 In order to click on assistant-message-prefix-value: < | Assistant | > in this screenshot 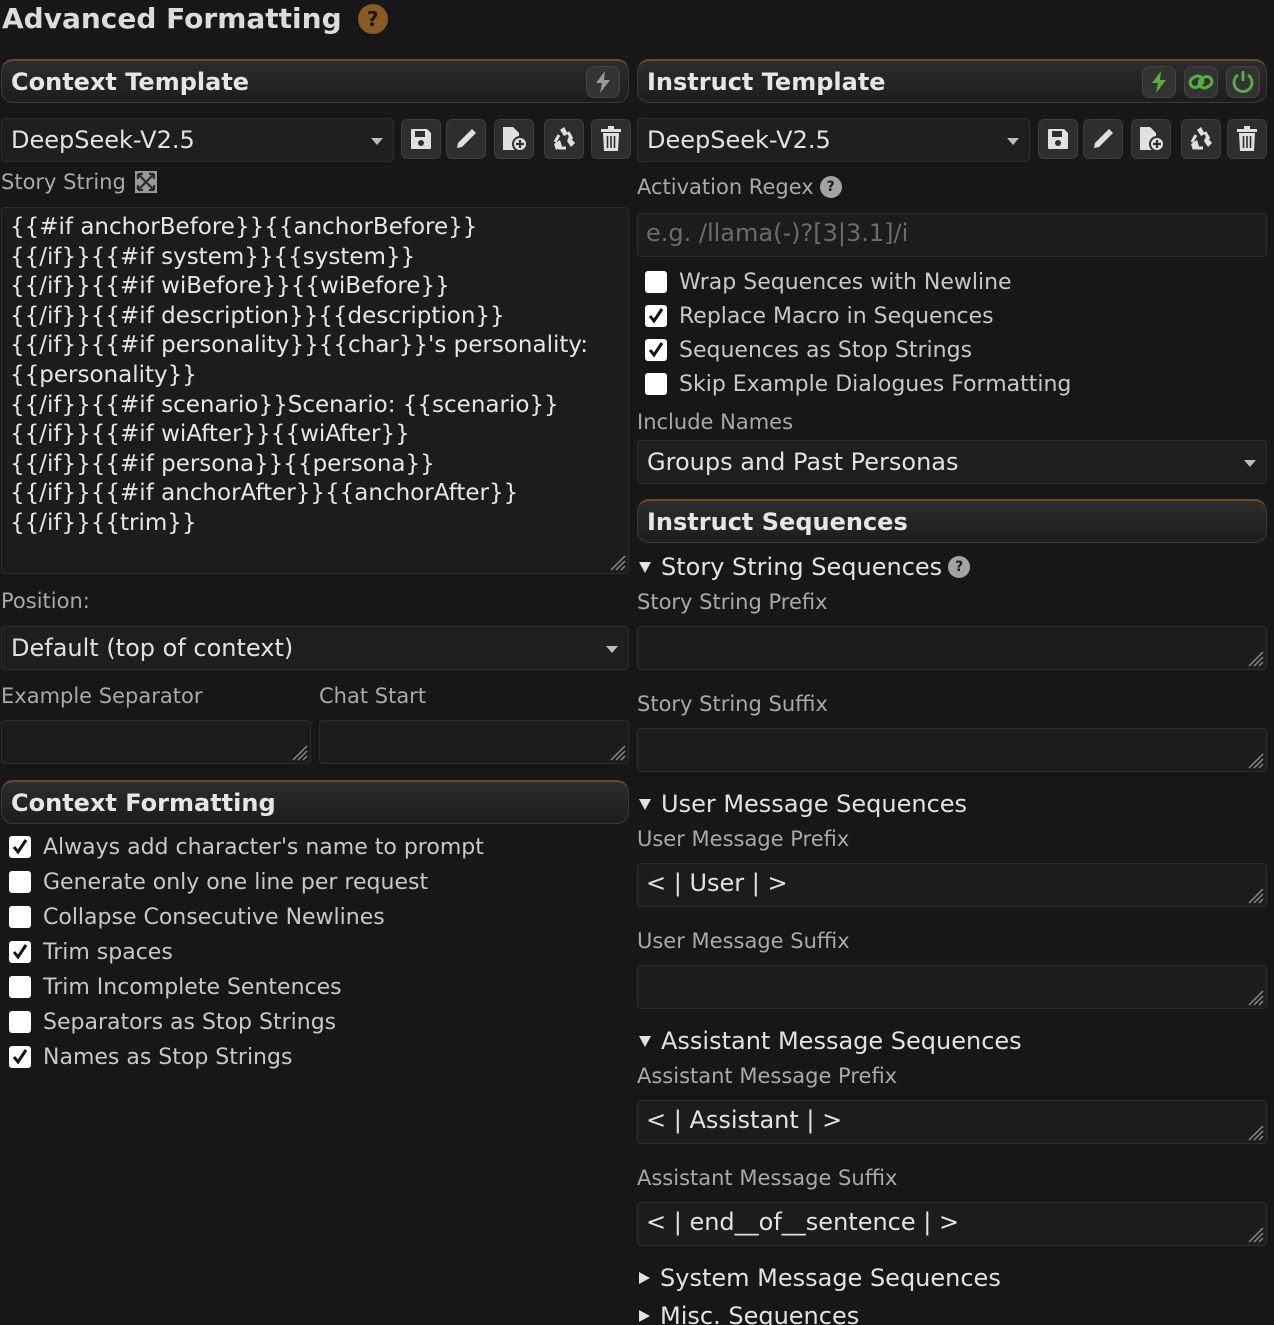, I will do `click(744, 1120)`.